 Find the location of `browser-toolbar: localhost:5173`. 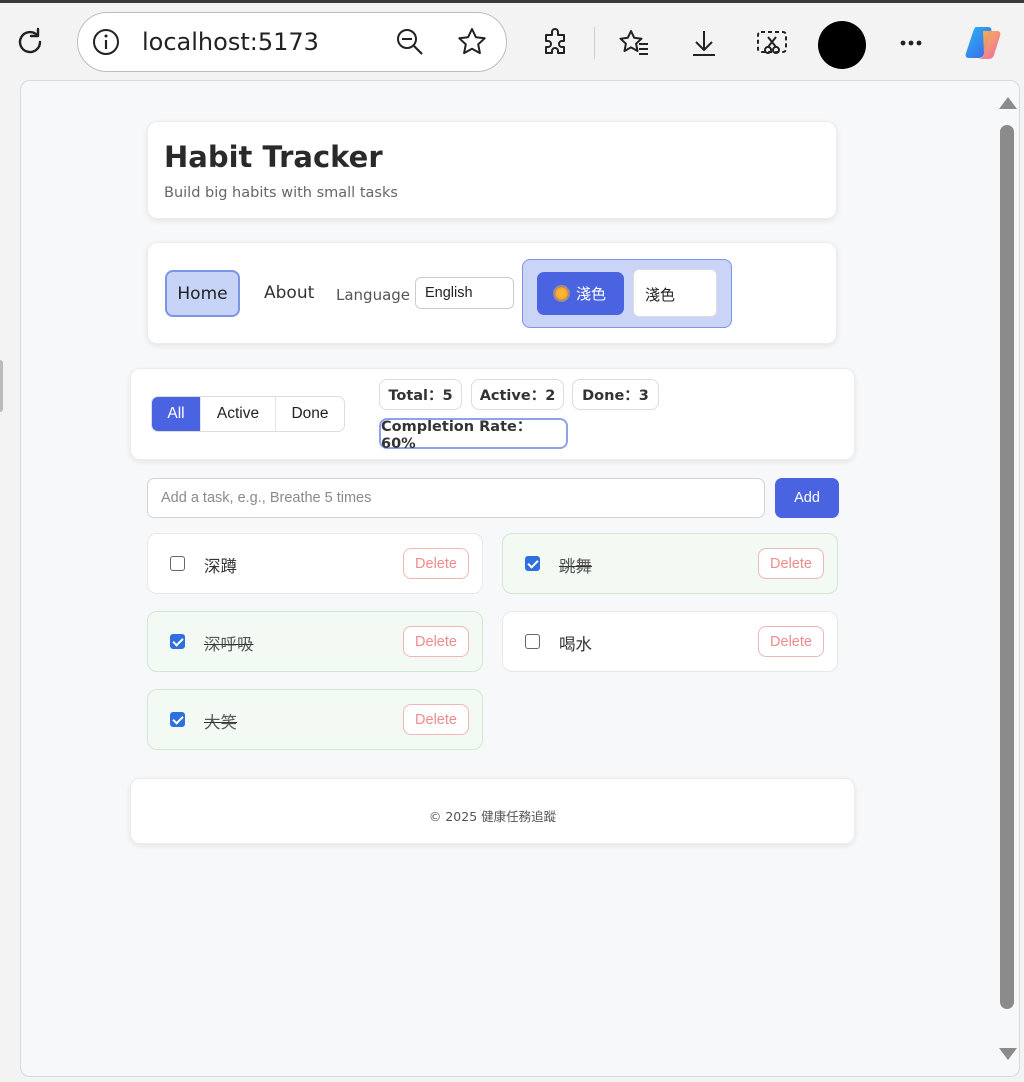

browser-toolbar: localhost:5173 is located at coordinates (512, 41).